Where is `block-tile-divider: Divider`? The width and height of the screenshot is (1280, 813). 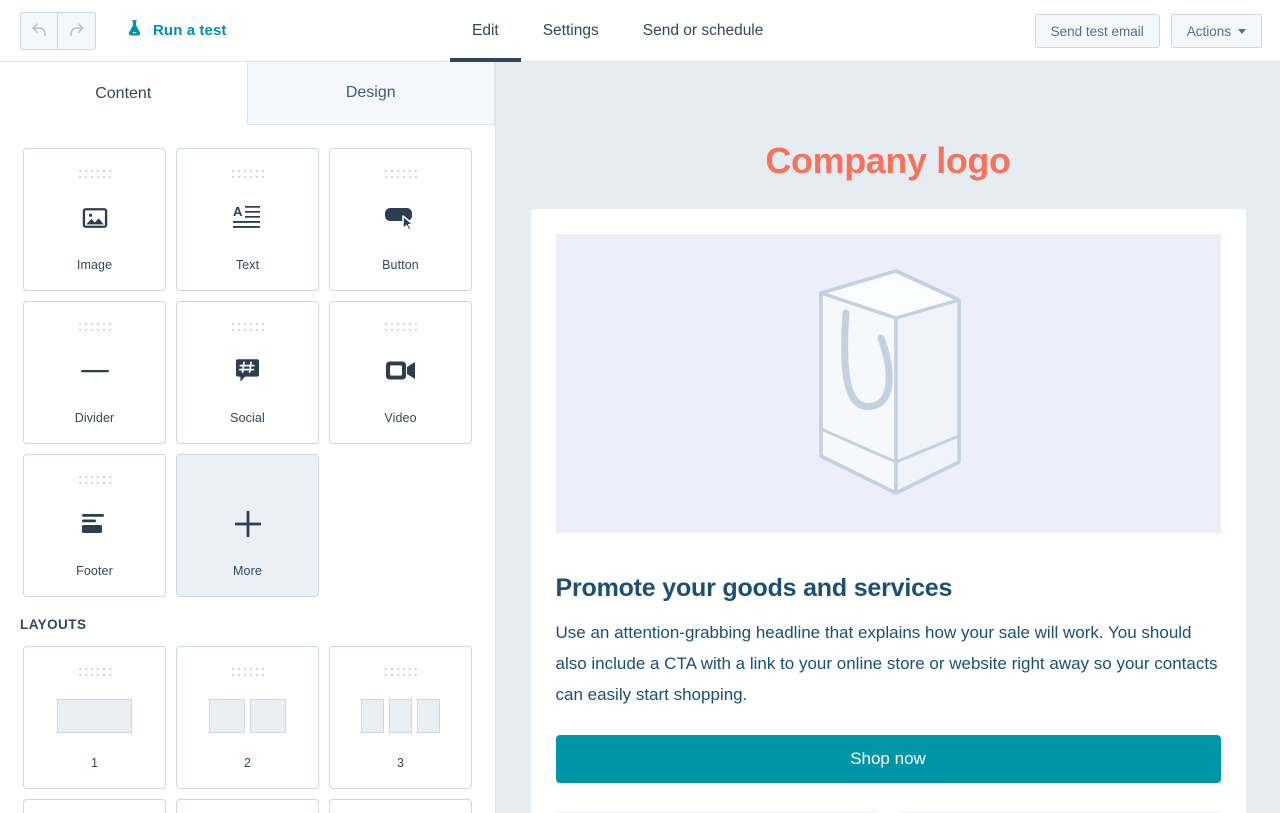 block-tile-divider: Divider is located at coordinates (94, 372).